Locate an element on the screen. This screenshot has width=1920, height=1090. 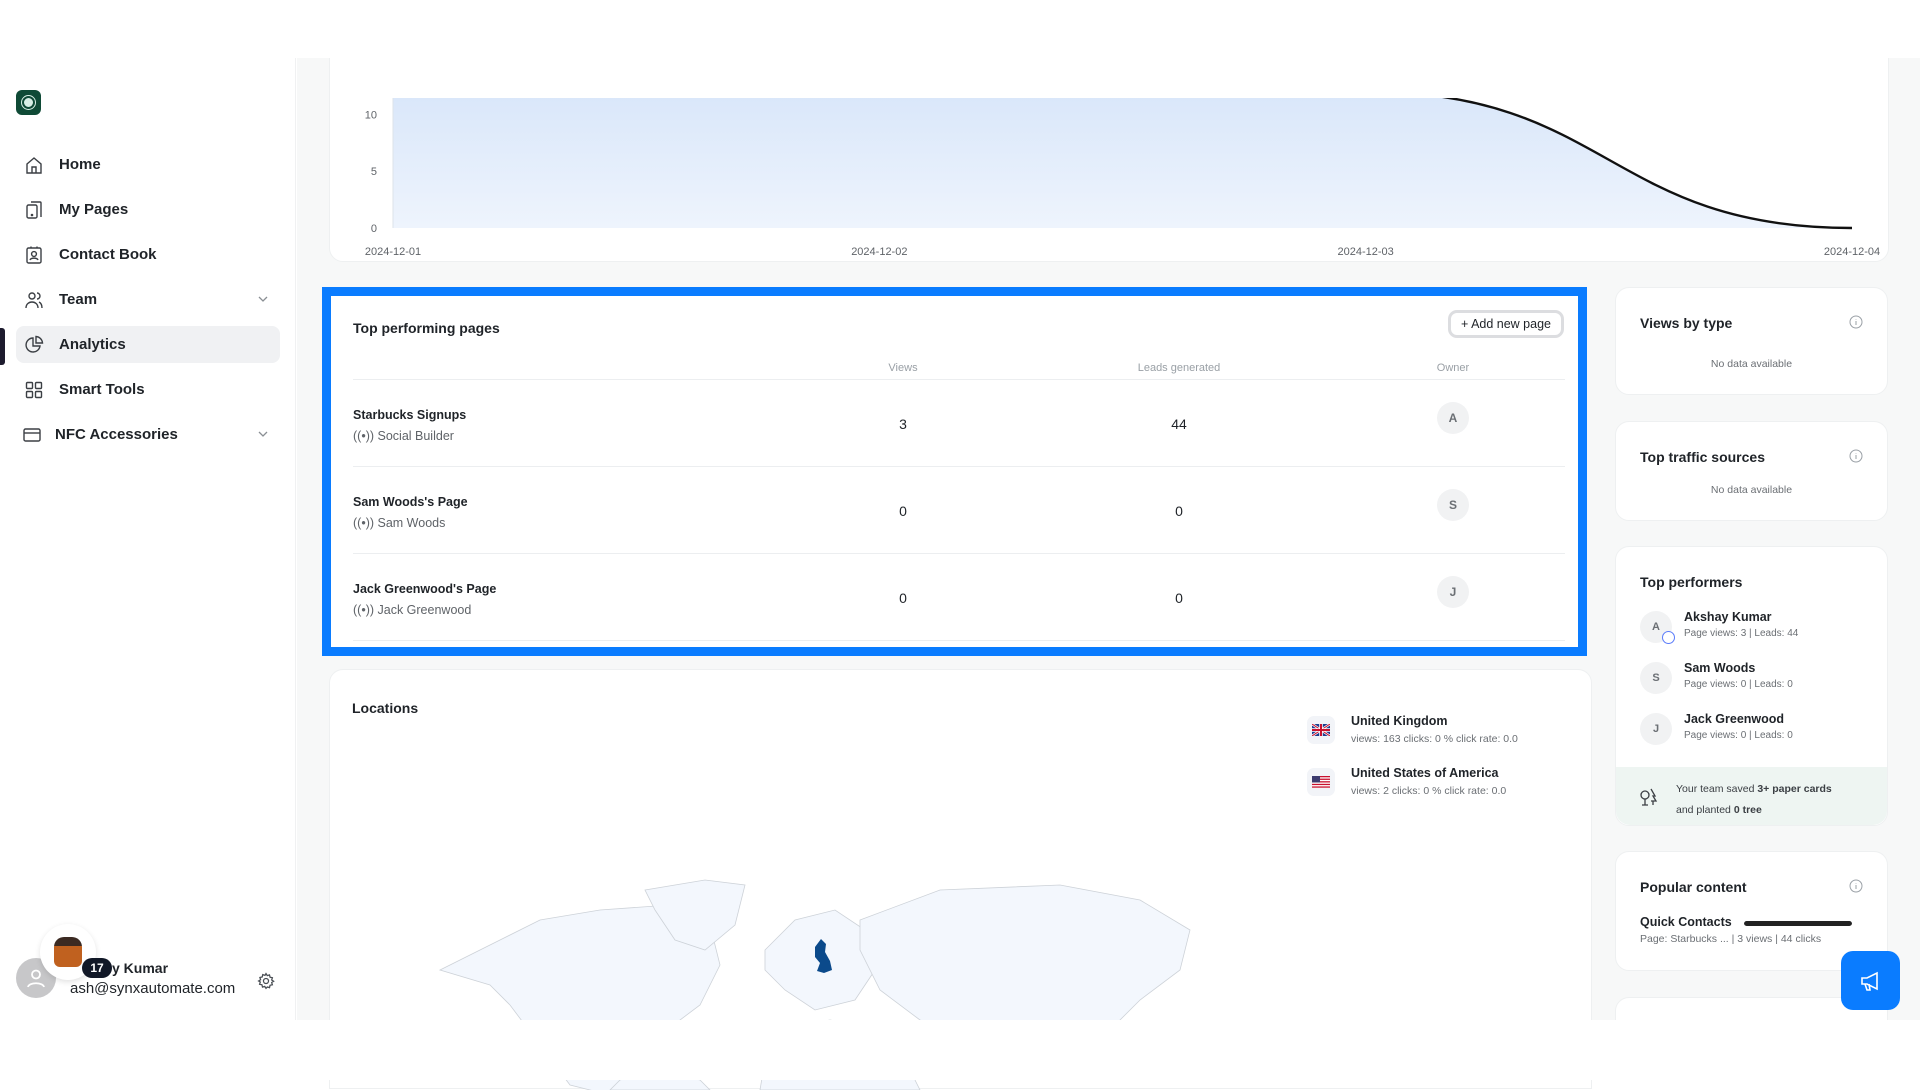
saved-prefix: Your team saved is located at coordinates (1717, 789).